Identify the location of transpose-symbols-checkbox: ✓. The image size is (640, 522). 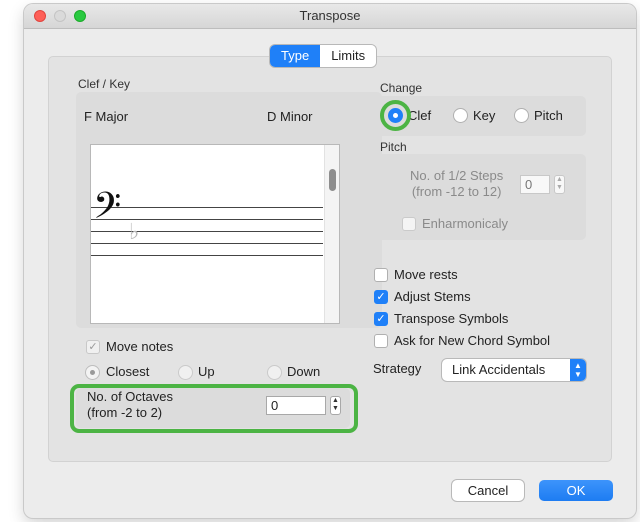
(381, 319).